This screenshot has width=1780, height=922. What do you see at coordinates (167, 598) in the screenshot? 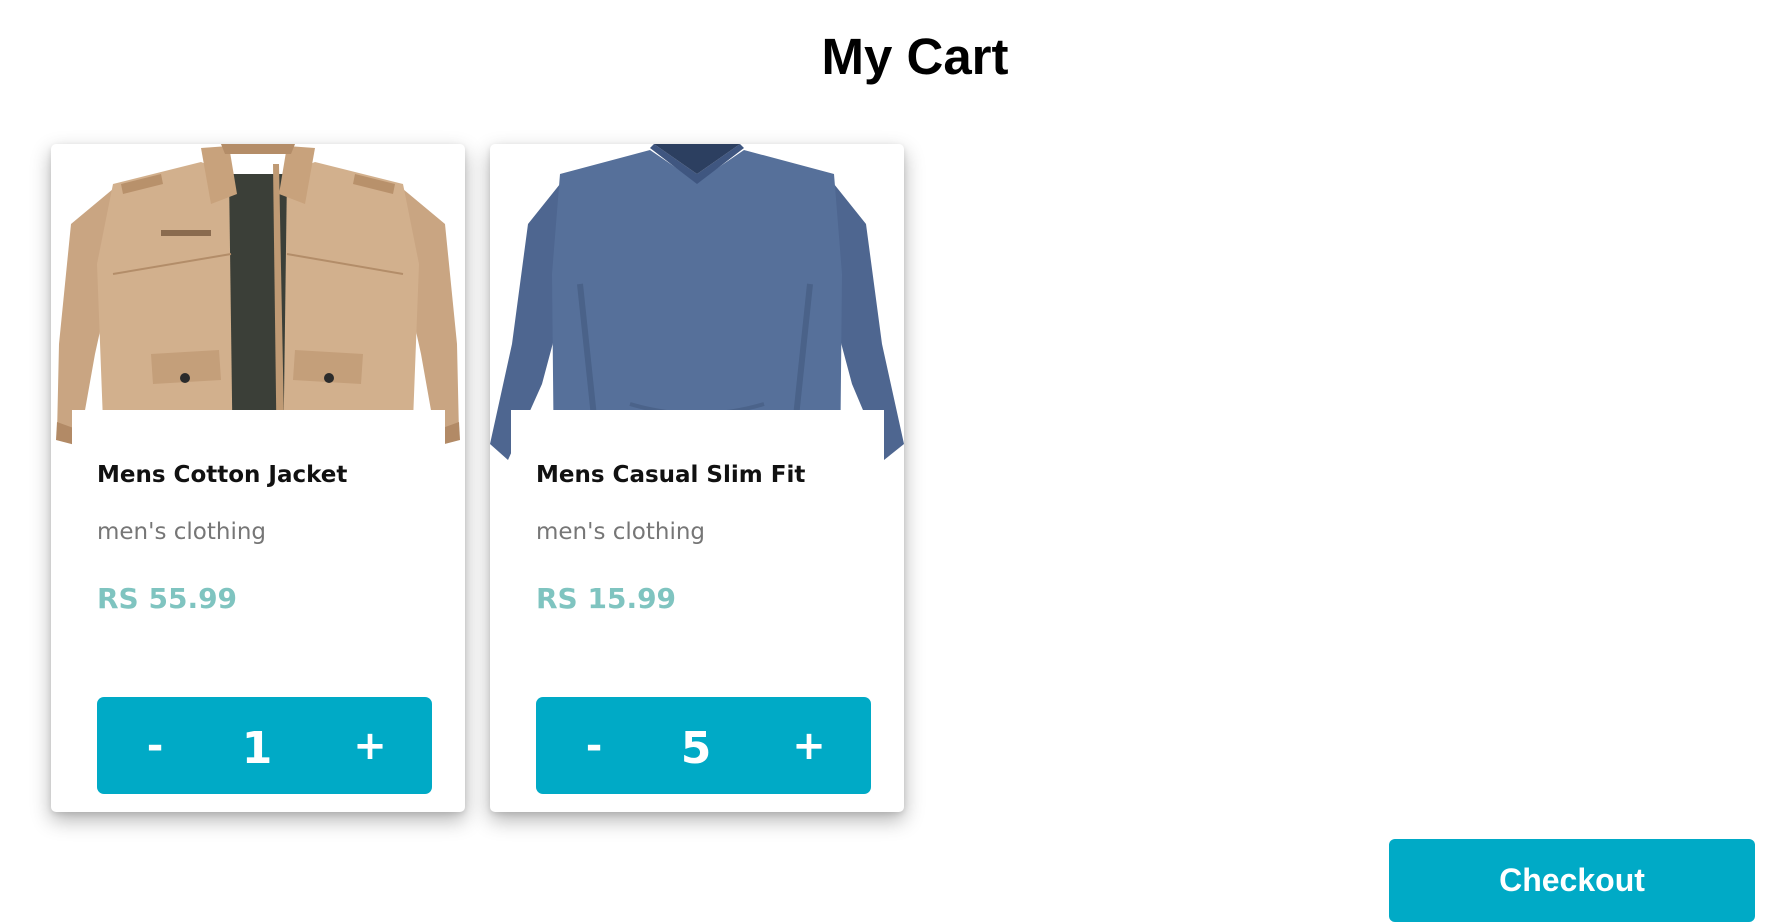
I see `product-price: RS 55.99` at bounding box center [167, 598].